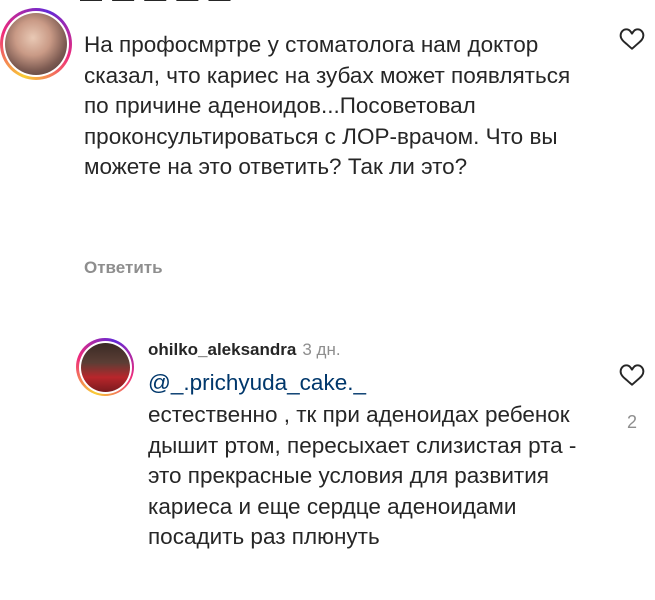 Image resolution: width=655 pixels, height=600 pixels. Describe the element at coordinates (156, 6) in the screenshot. I see `clipped-username-line: — — — — —` at that location.